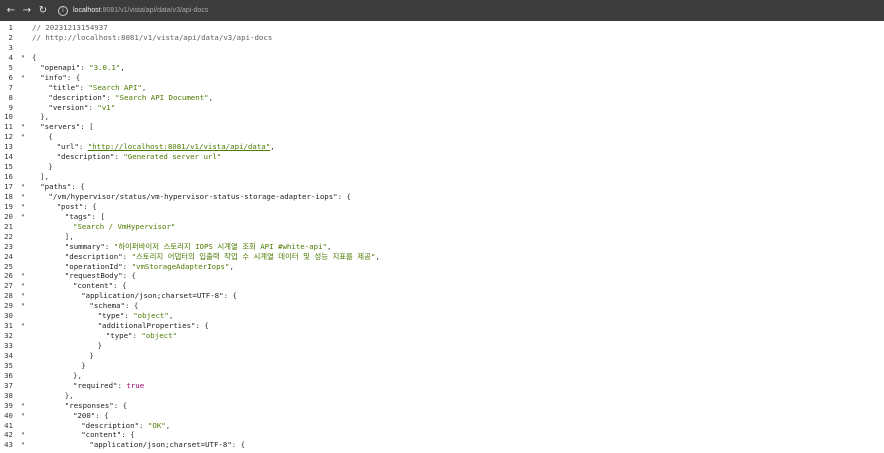  What do you see at coordinates (442, 316) in the screenshot?
I see `code-line: 30 "type": "object",` at bounding box center [442, 316].